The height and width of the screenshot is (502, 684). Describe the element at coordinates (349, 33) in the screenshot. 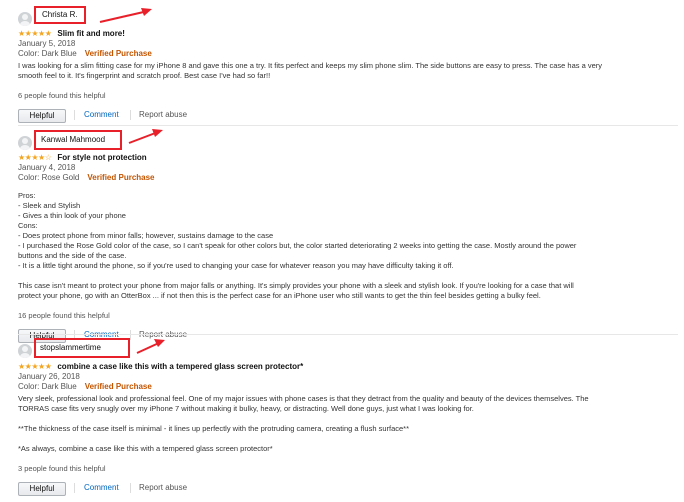

I see `review-title-line: ★★★★★ Slim fit and more!` at that location.